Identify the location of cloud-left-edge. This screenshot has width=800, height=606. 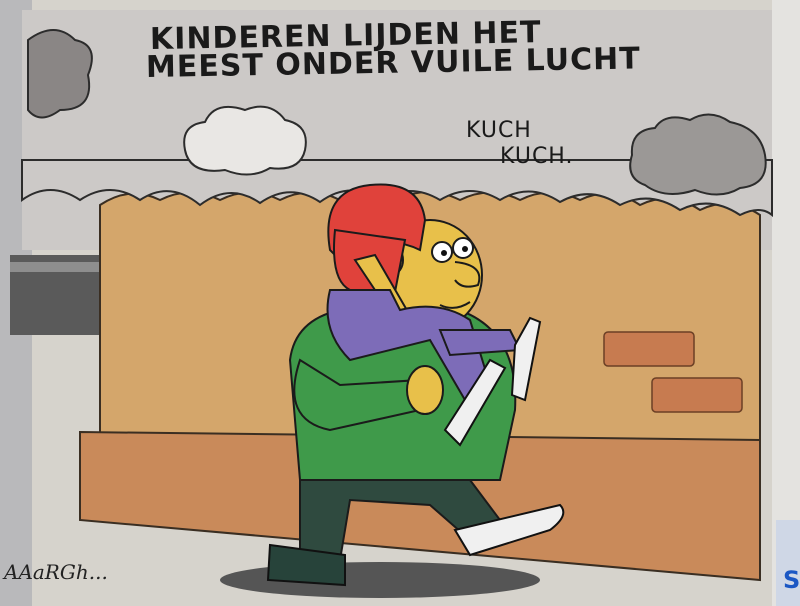
(60, 74).